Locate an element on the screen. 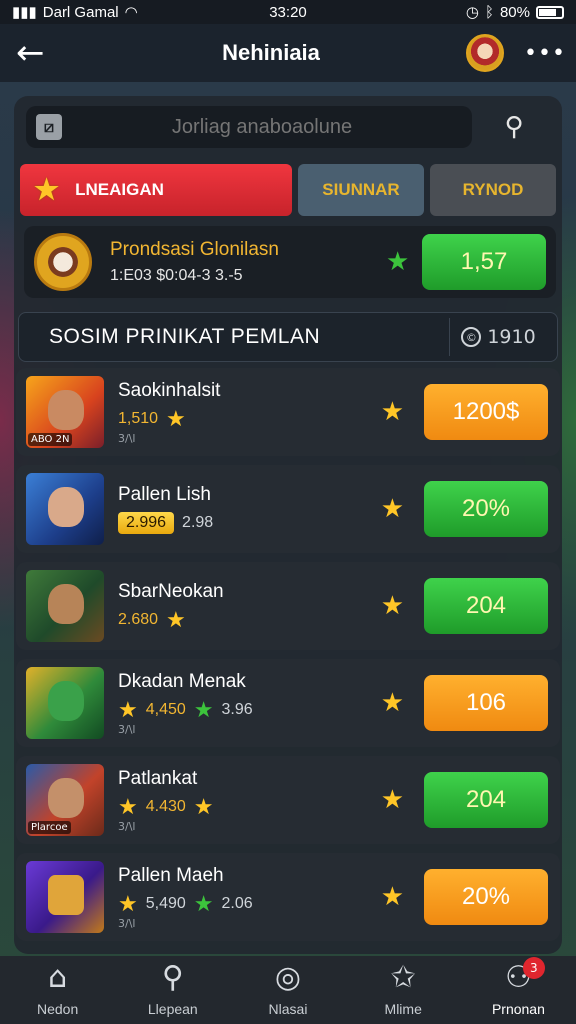 The width and height of the screenshot is (576, 1024). item-name: Saokinhalsit is located at coordinates (169, 390).